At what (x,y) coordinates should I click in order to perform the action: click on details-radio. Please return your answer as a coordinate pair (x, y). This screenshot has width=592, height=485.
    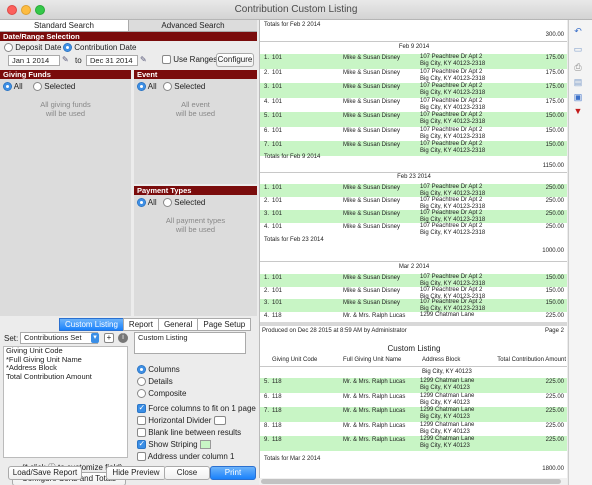
    Looking at the image, I should click on (141, 382).